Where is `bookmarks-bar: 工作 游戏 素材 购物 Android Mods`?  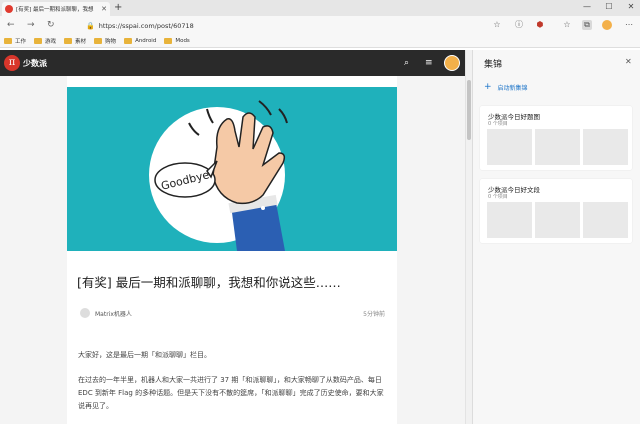 bookmarks-bar: 工作 游戏 素材 购物 Android Mods is located at coordinates (320, 41).